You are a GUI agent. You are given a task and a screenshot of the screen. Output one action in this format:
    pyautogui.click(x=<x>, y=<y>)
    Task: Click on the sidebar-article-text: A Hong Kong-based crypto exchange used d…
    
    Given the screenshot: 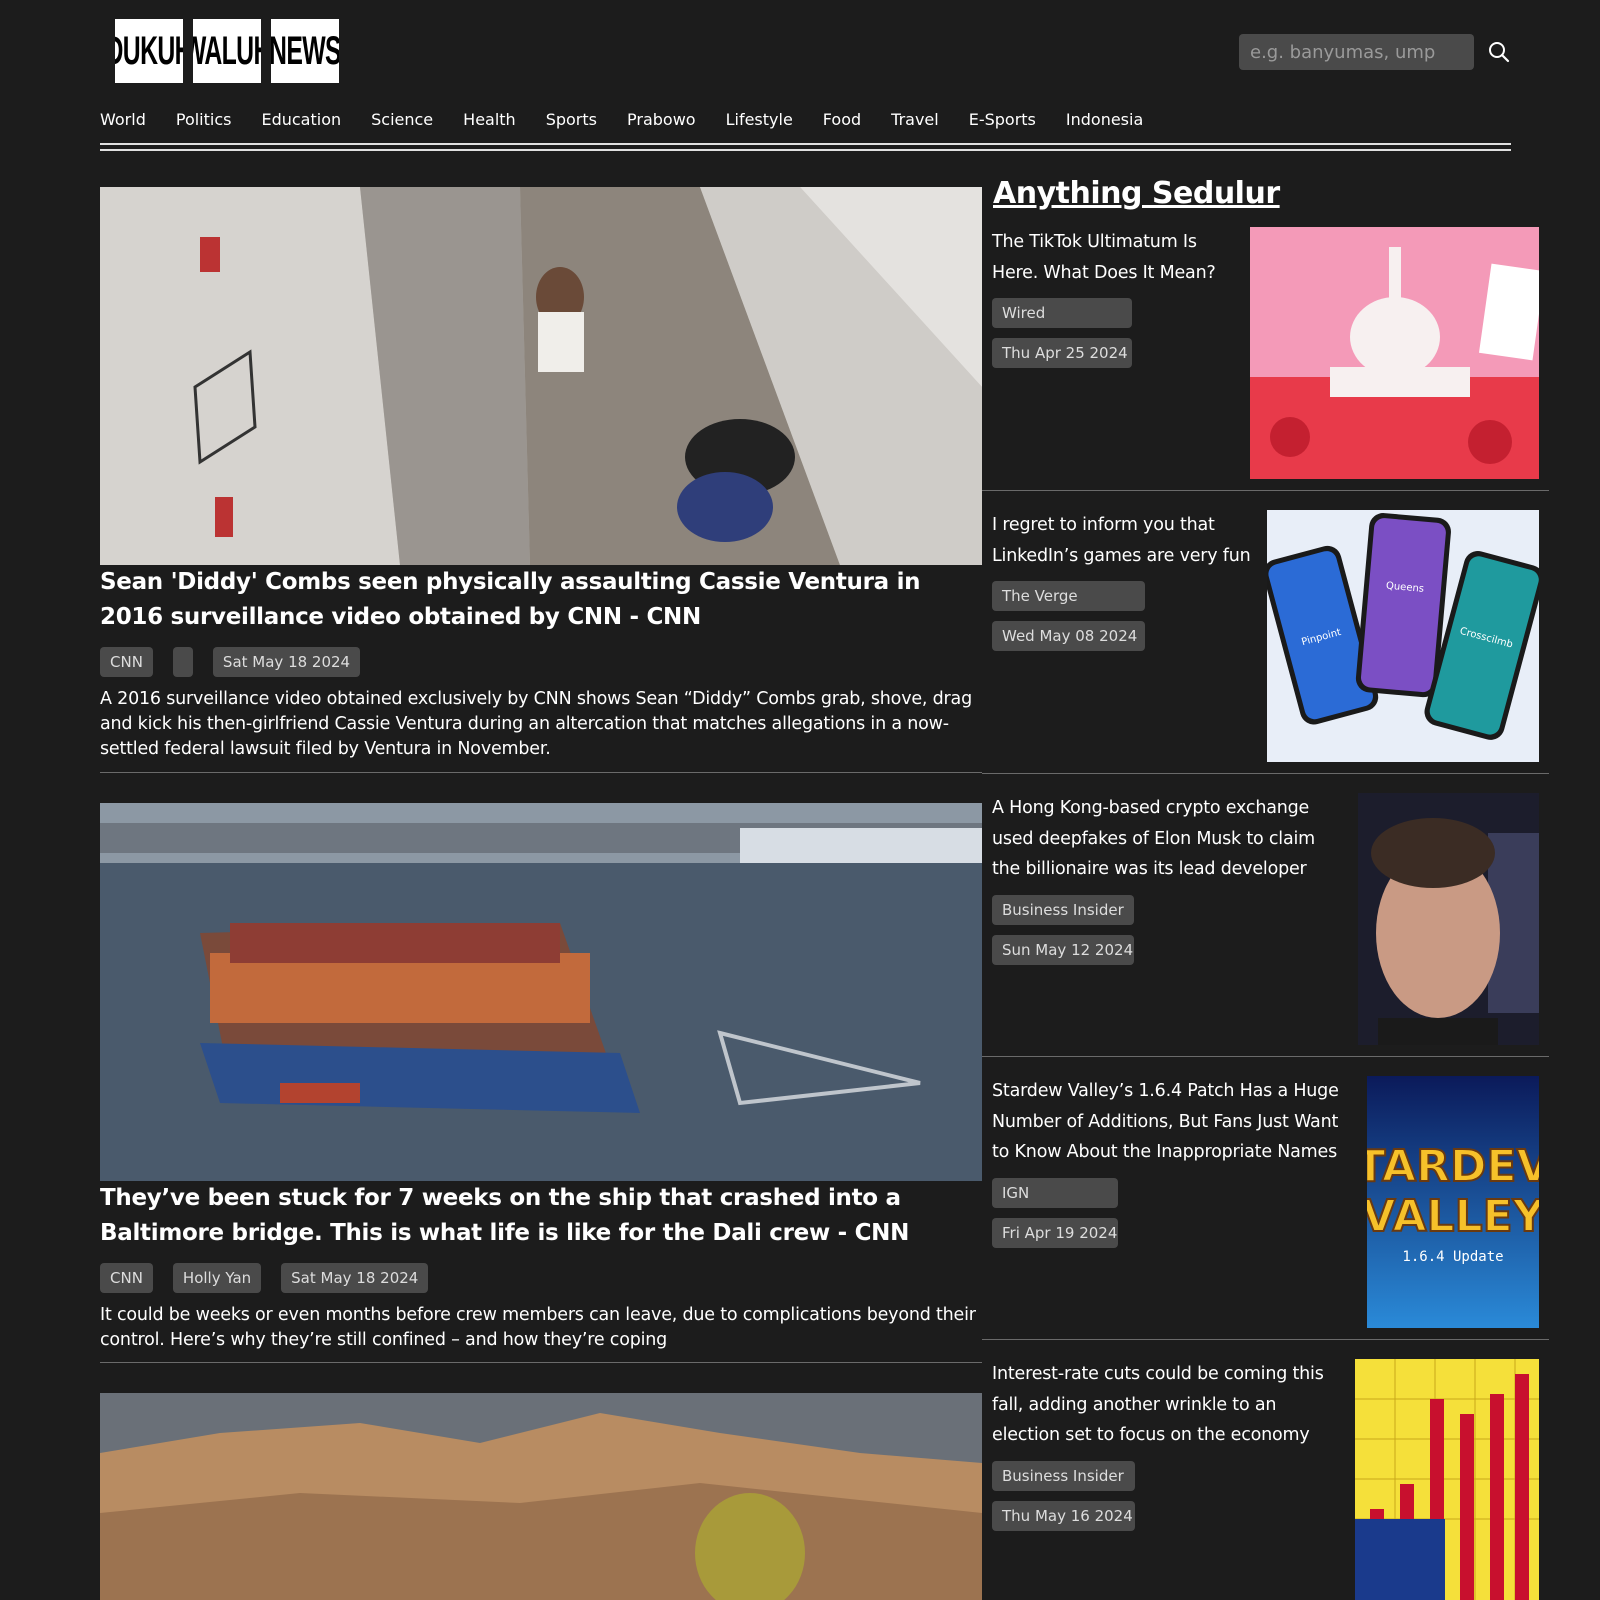 What is the action you would take?
    pyautogui.click(x=1164, y=879)
    